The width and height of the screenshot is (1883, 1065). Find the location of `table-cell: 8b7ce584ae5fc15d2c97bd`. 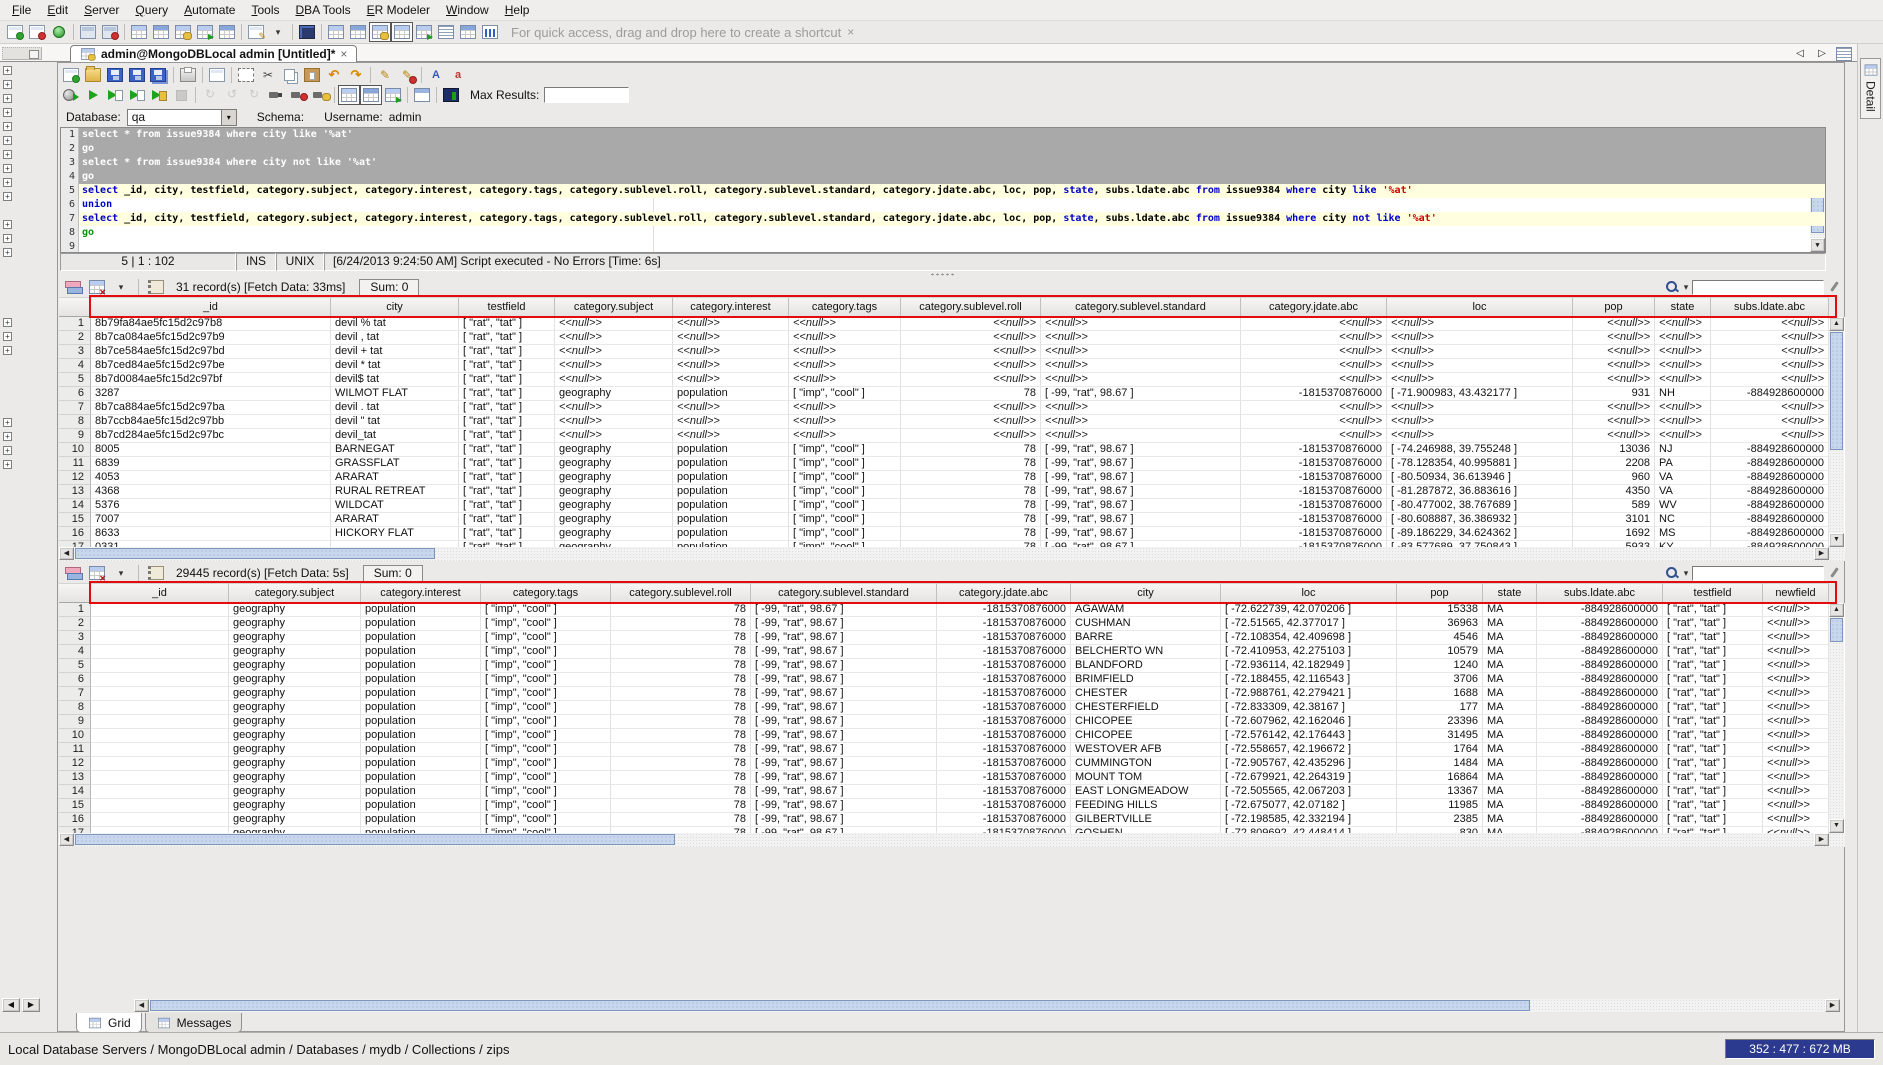

table-cell: 8b7ce584ae5fc15d2c97bd is located at coordinates (211, 352).